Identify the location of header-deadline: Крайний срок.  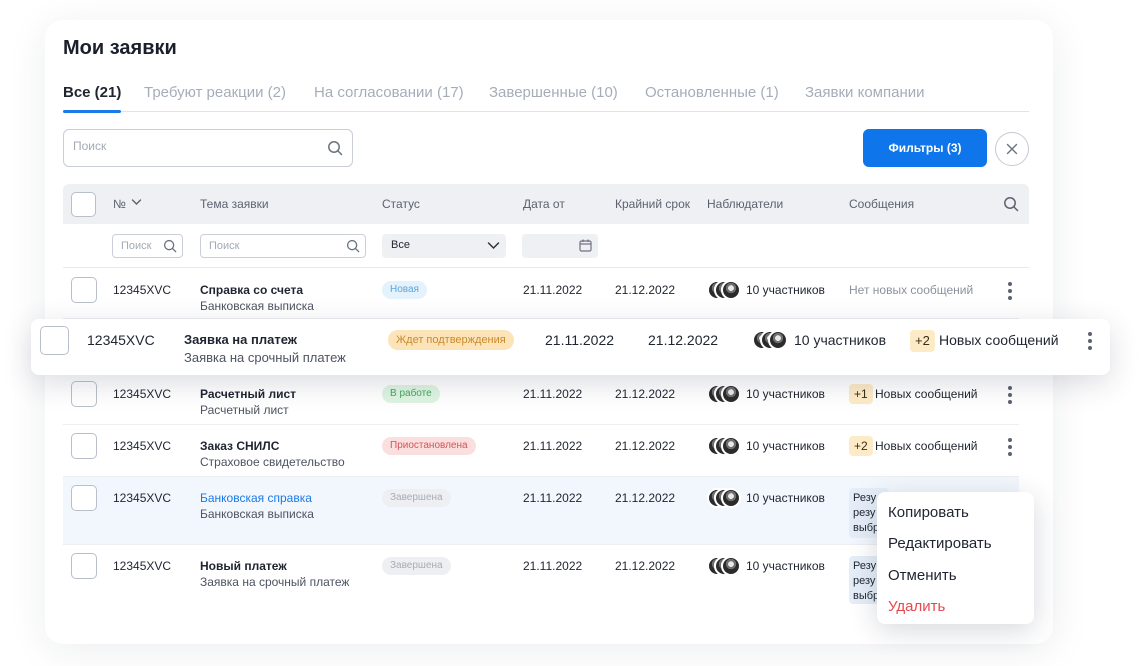
(653, 204).